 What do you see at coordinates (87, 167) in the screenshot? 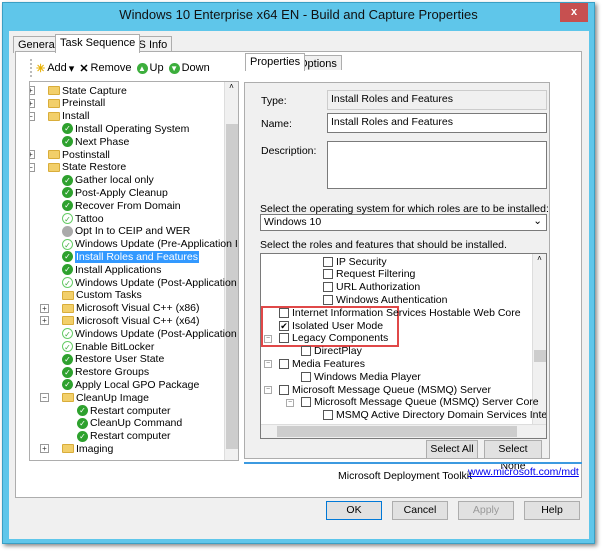
I see `tree-item: State Restore` at bounding box center [87, 167].